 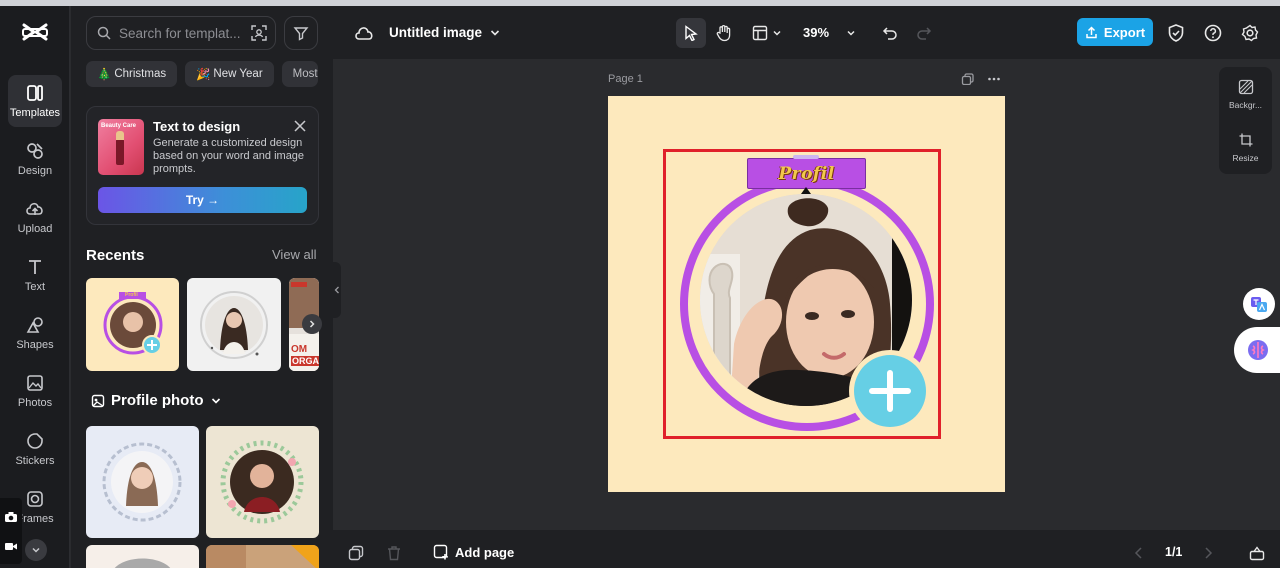 I want to click on image-search-icon, so click(x=259, y=33).